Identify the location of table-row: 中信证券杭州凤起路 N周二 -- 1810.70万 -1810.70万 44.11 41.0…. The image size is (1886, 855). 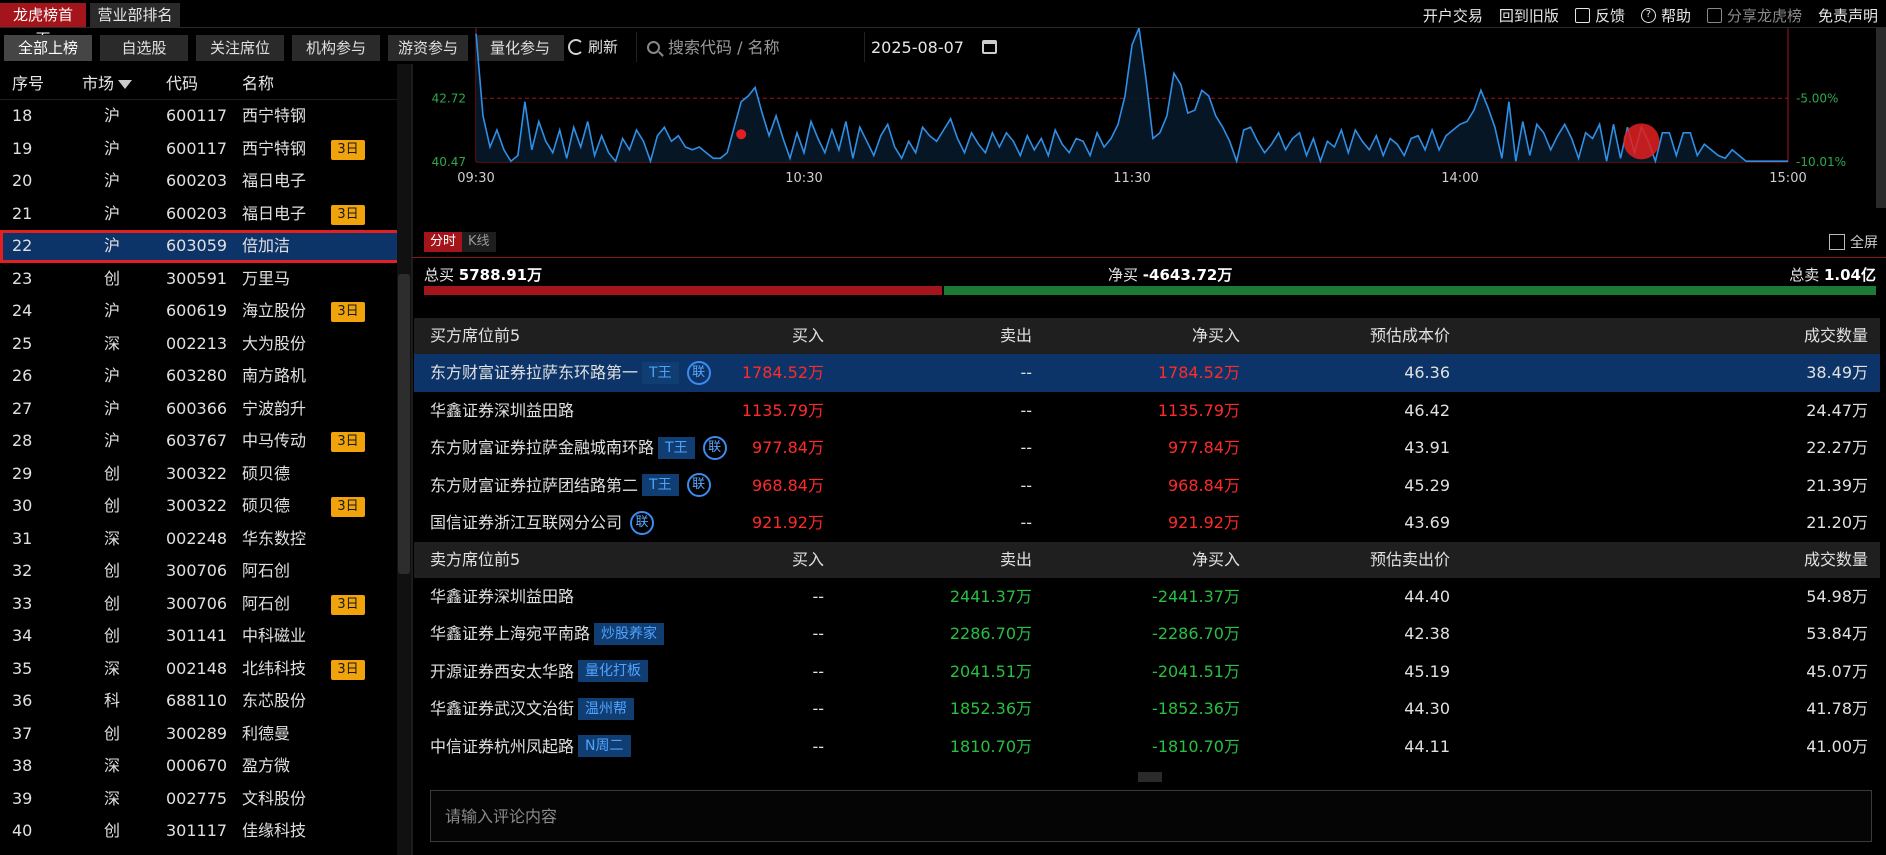
(1147, 747).